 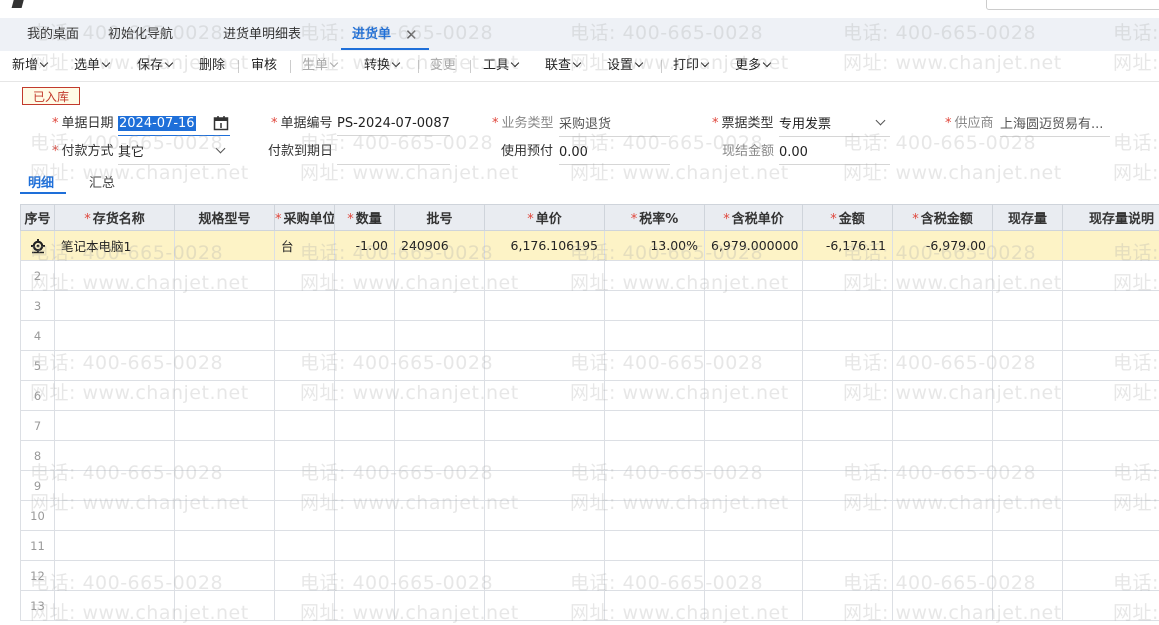 I want to click on subtab-detail: 明细, so click(x=41, y=181).